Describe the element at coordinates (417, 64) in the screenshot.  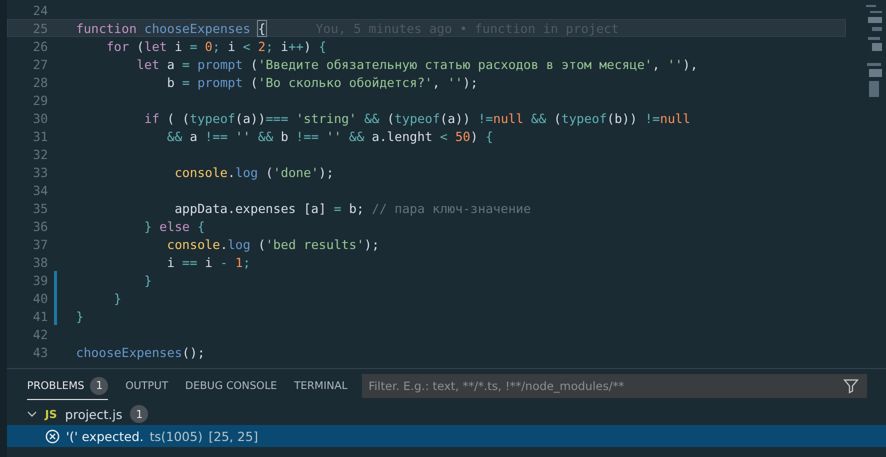
I see `code-line: let a = prompt ('Введите обязательную статью расходов в этом месяце', ''),` at that location.